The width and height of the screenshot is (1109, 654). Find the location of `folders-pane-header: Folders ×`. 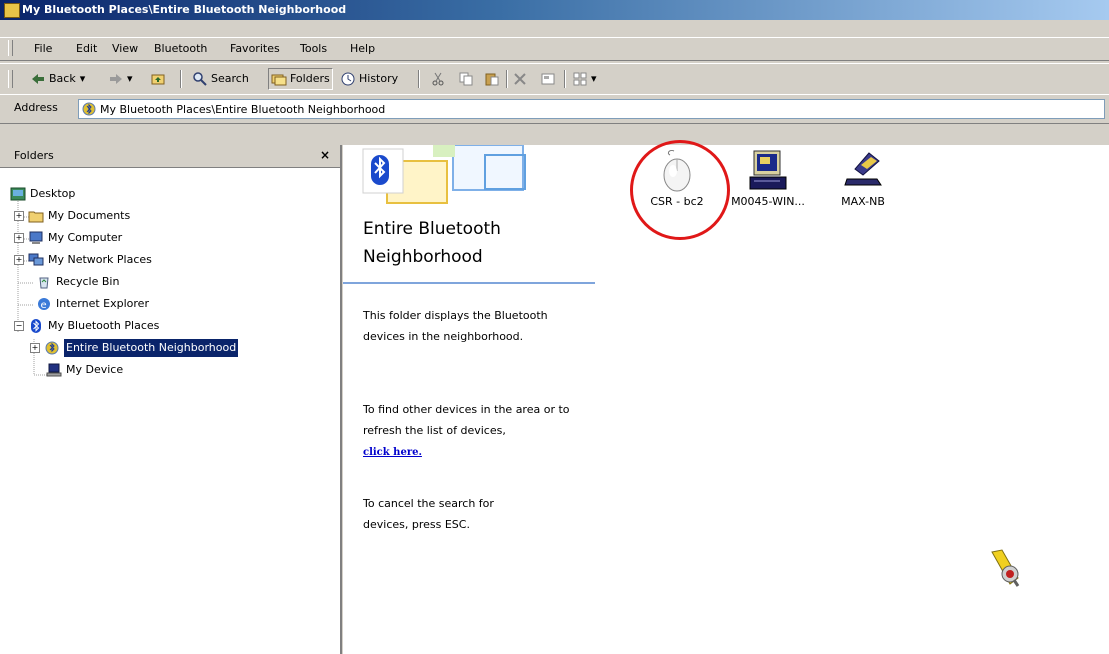

folders-pane-header: Folders × is located at coordinates (170, 156).